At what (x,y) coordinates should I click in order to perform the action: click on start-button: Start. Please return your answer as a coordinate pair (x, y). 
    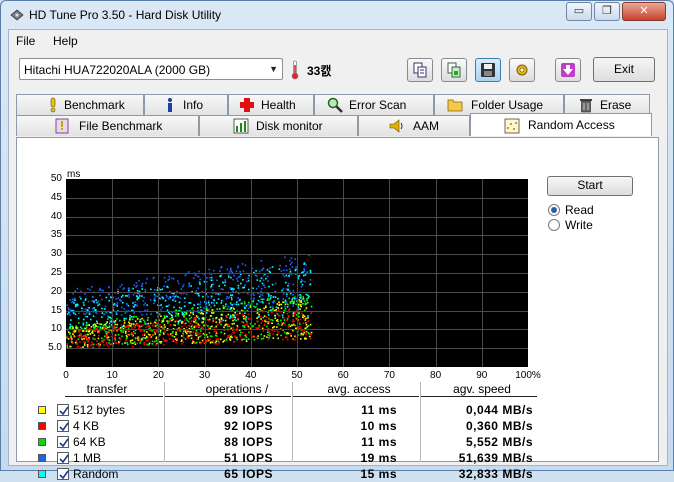
    Looking at the image, I should click on (590, 186).